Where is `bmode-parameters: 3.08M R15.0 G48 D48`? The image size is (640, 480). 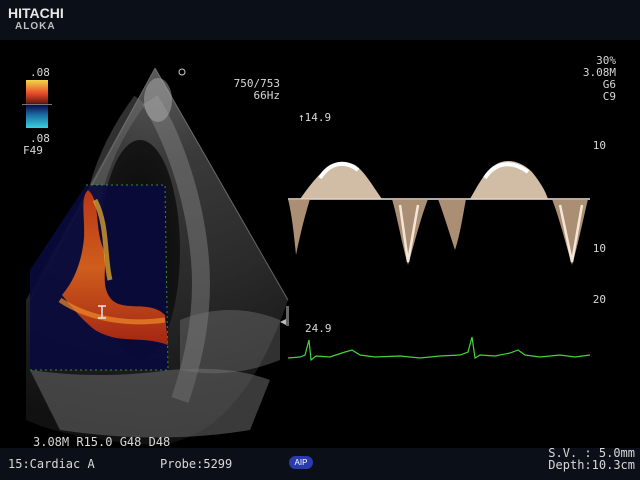 bmode-parameters: 3.08M R15.0 G48 D48 is located at coordinates (102, 442).